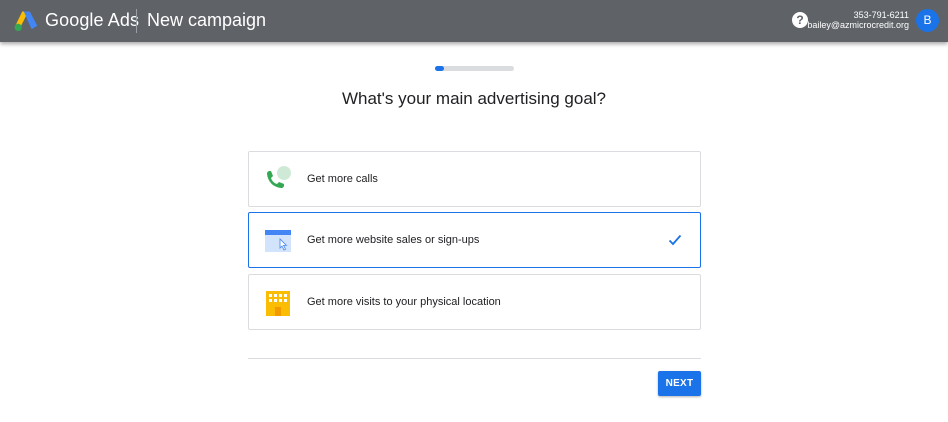  I want to click on brand-name: Google Ads, so click(92, 20).